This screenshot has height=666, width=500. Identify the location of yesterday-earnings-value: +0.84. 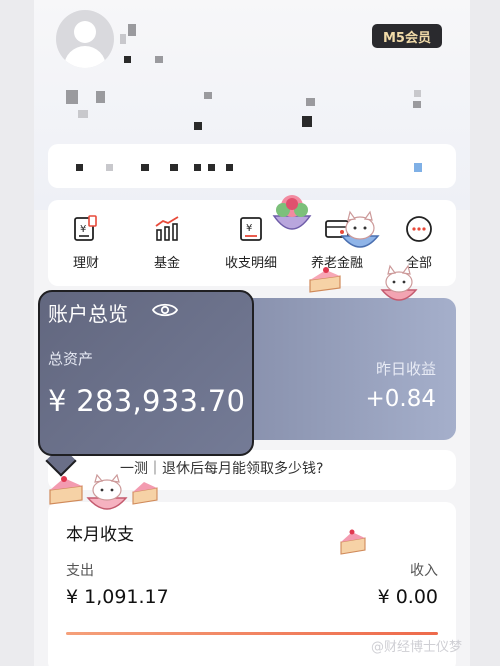
(400, 399).